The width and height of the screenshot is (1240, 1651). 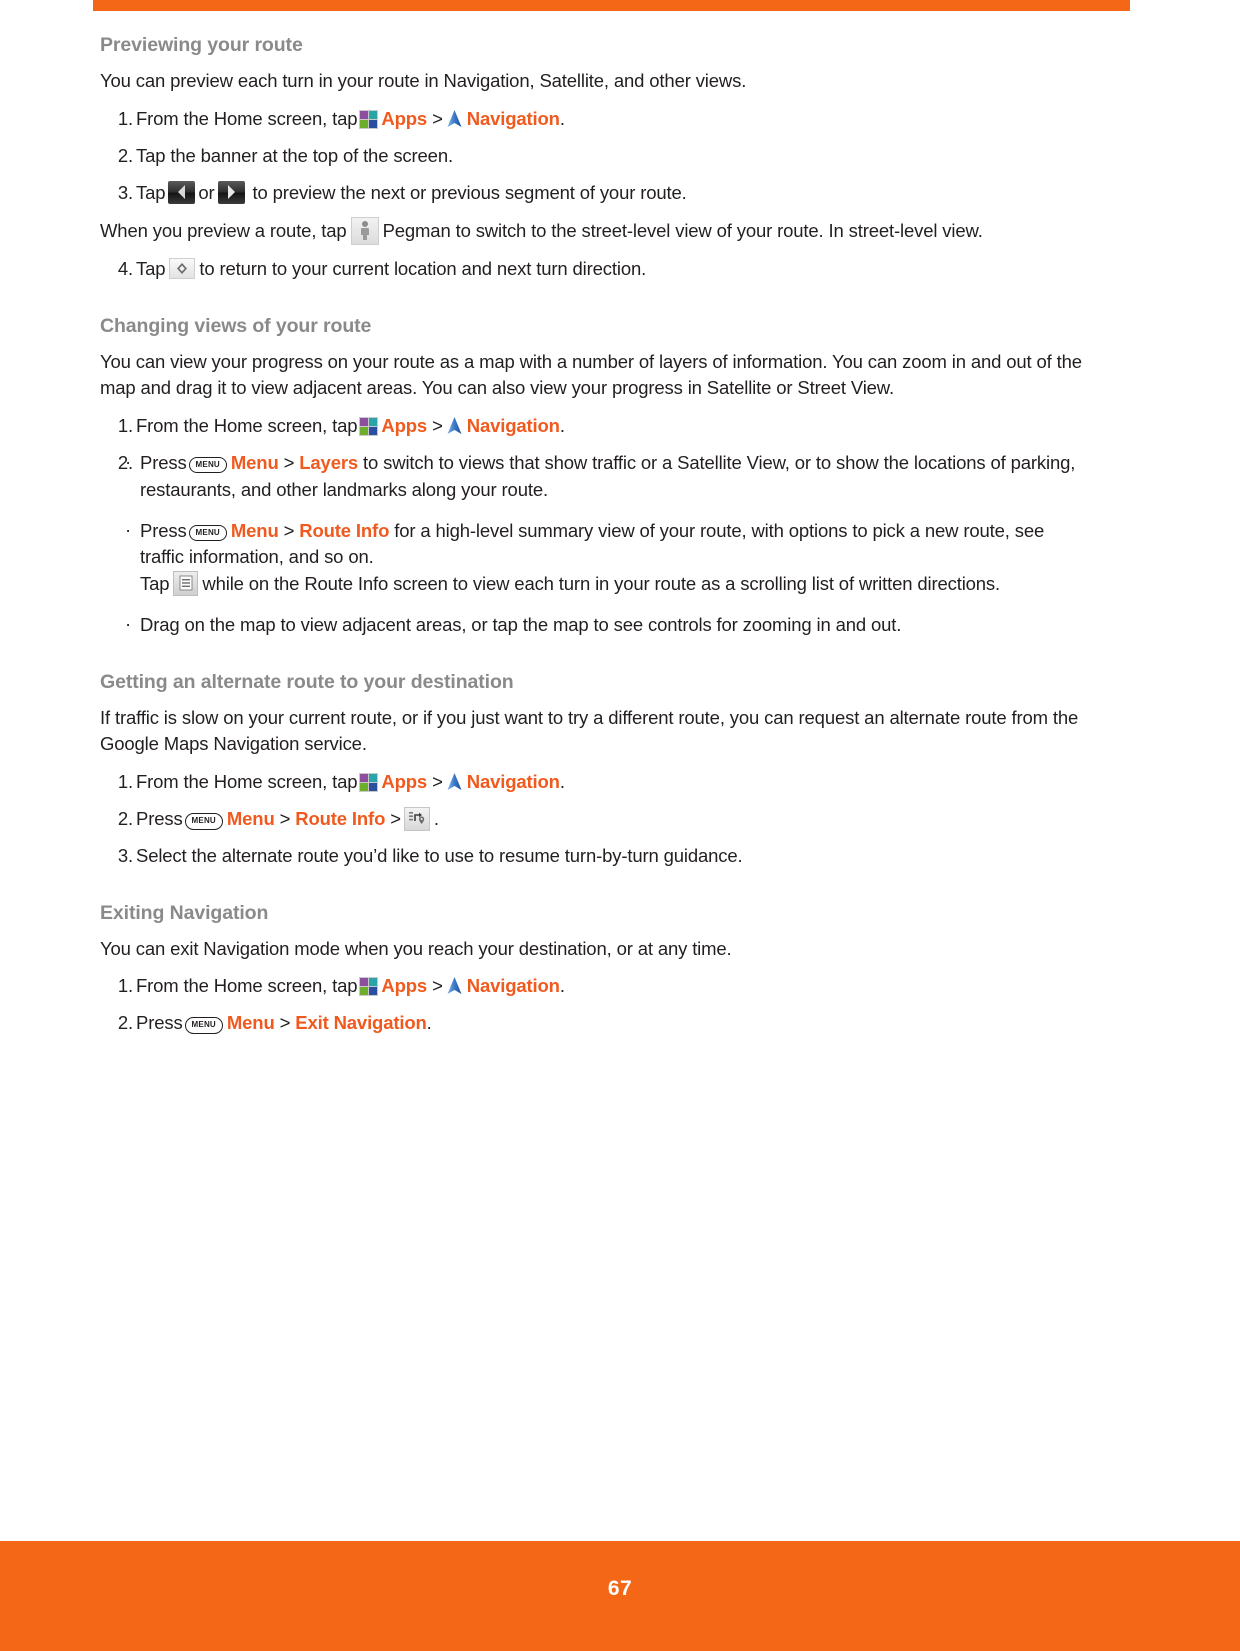 I want to click on section-heading-changing-views: Changing views of your route, so click(x=236, y=325).